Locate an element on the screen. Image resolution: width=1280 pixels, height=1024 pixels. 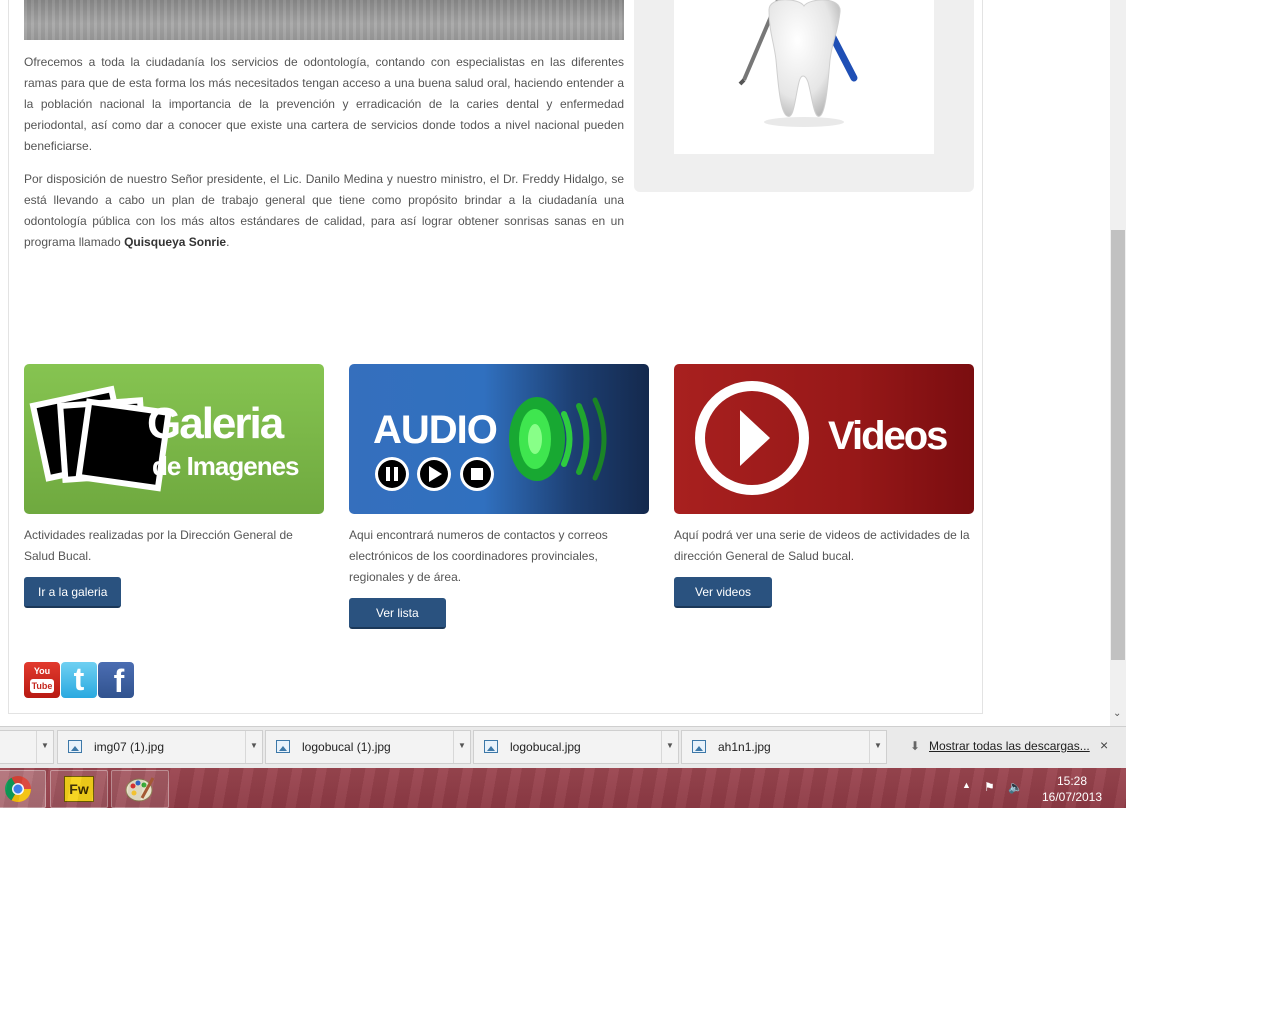
download-item: ah1n1.jpg ▼ is located at coordinates (784, 747).